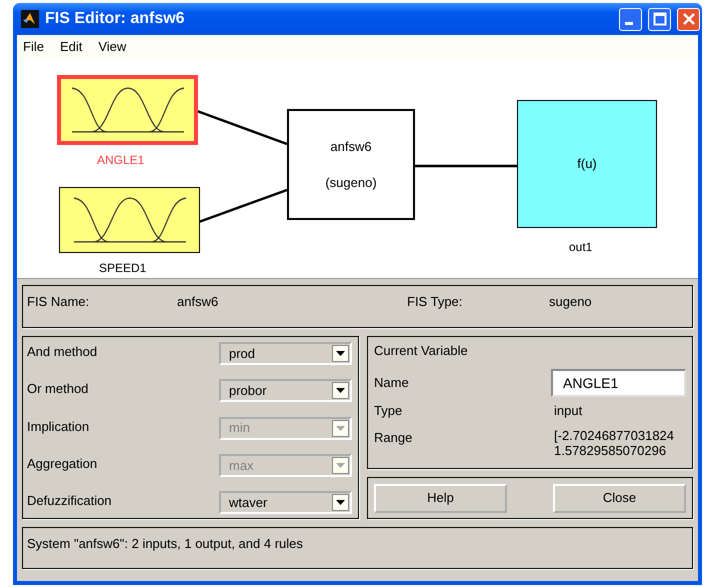 The width and height of the screenshot is (708, 587). What do you see at coordinates (120, 160) in the screenshot?
I see `input-label: ANGLE1` at bounding box center [120, 160].